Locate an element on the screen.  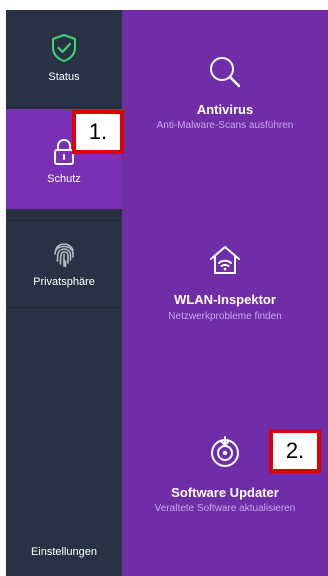
sidebar-item-status: Status is located at coordinates (64, 59).